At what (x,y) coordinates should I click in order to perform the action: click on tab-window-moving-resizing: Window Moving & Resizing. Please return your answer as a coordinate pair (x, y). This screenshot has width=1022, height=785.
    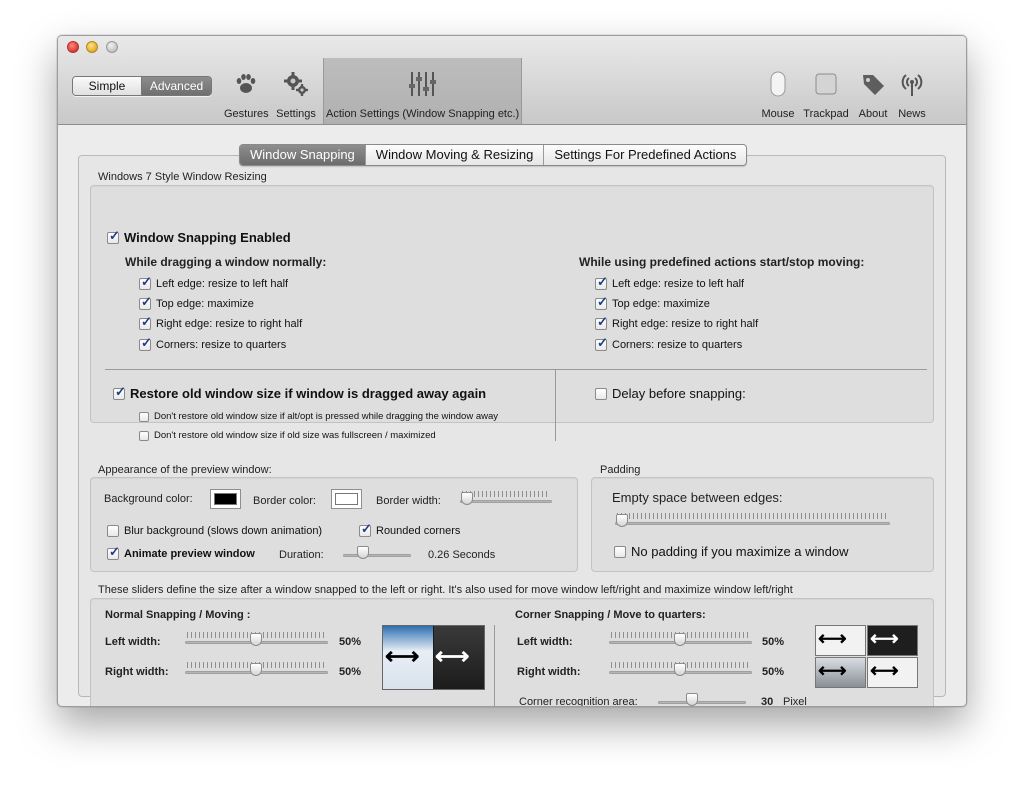
    Looking at the image, I should click on (455, 155).